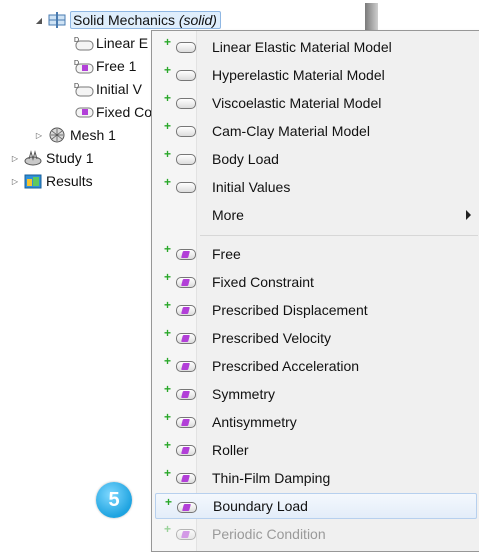 The image size is (479, 552). I want to click on tree-node-child: D Free 1, so click(105, 66).